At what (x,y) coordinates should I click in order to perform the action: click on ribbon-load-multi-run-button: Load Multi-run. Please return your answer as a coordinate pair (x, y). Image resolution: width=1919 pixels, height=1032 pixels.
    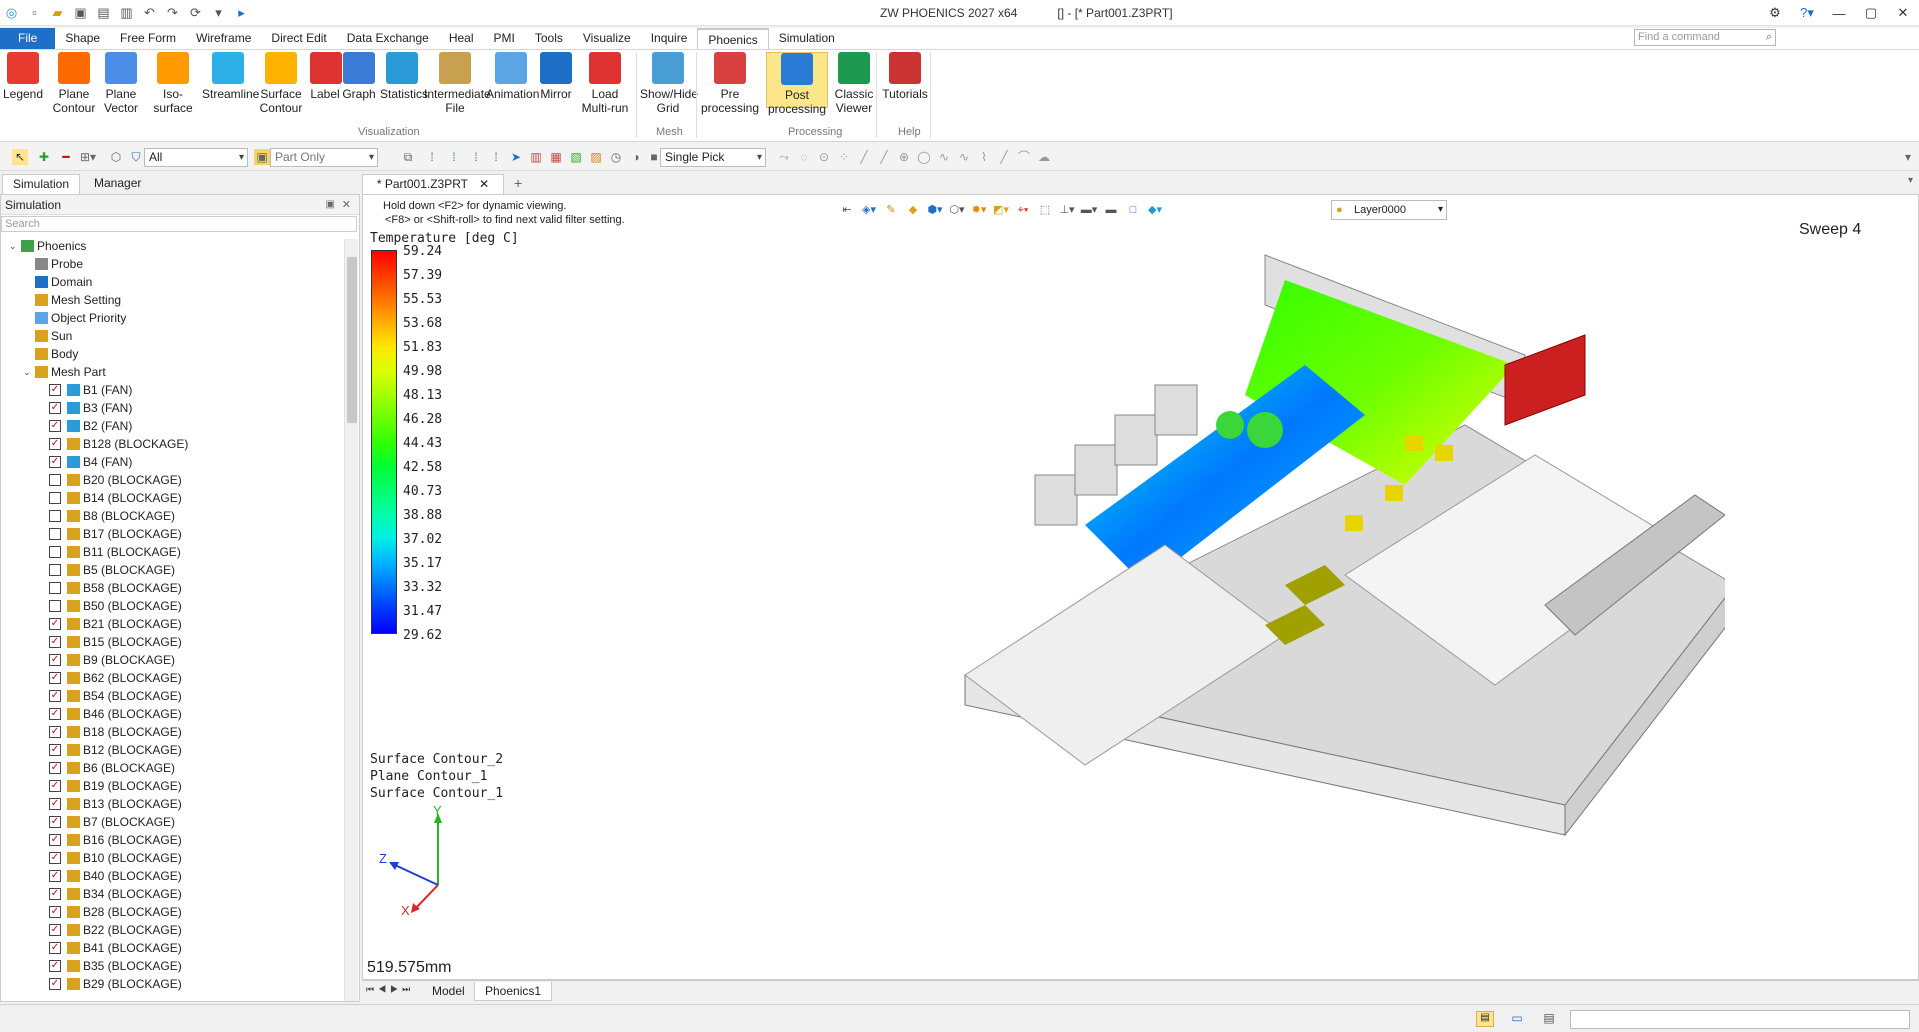
    Looking at the image, I should click on (605, 83).